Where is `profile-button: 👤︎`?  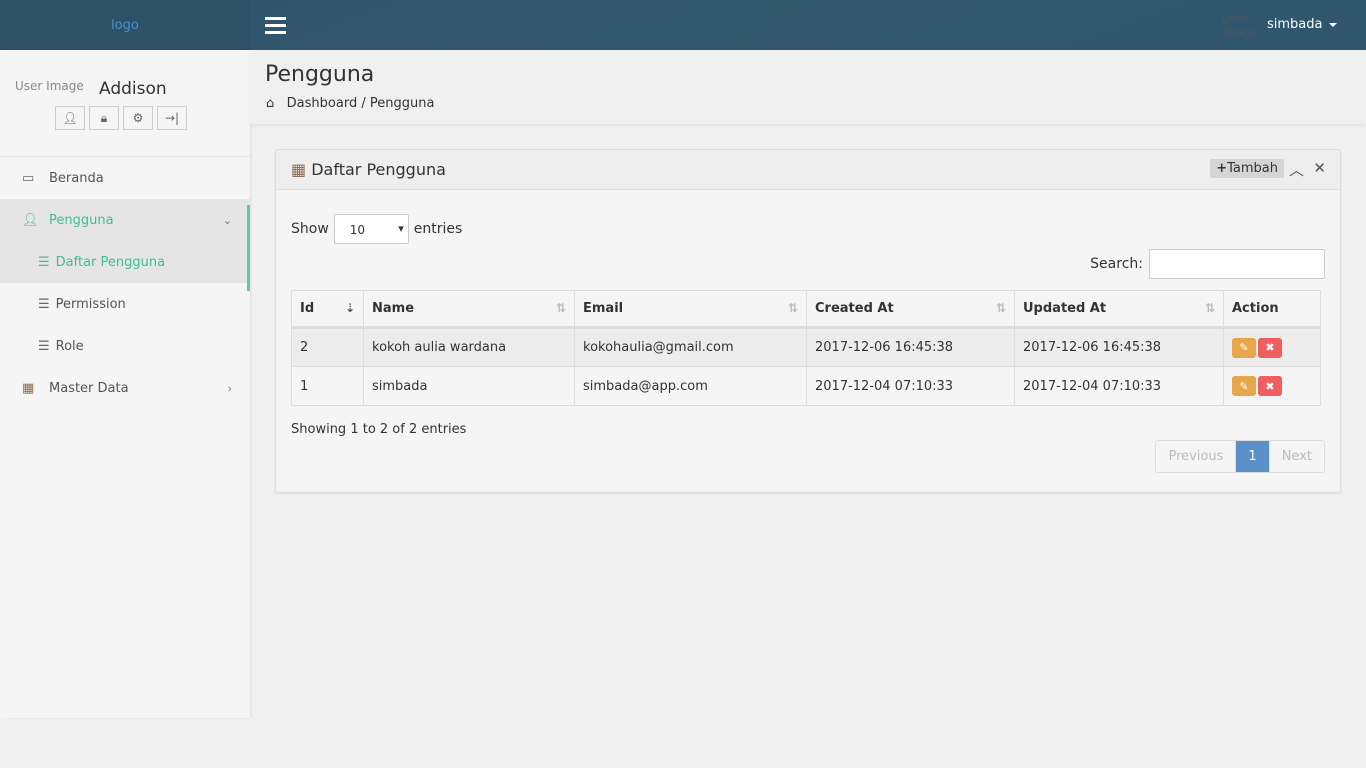
profile-button: 👤︎ is located at coordinates (70, 118).